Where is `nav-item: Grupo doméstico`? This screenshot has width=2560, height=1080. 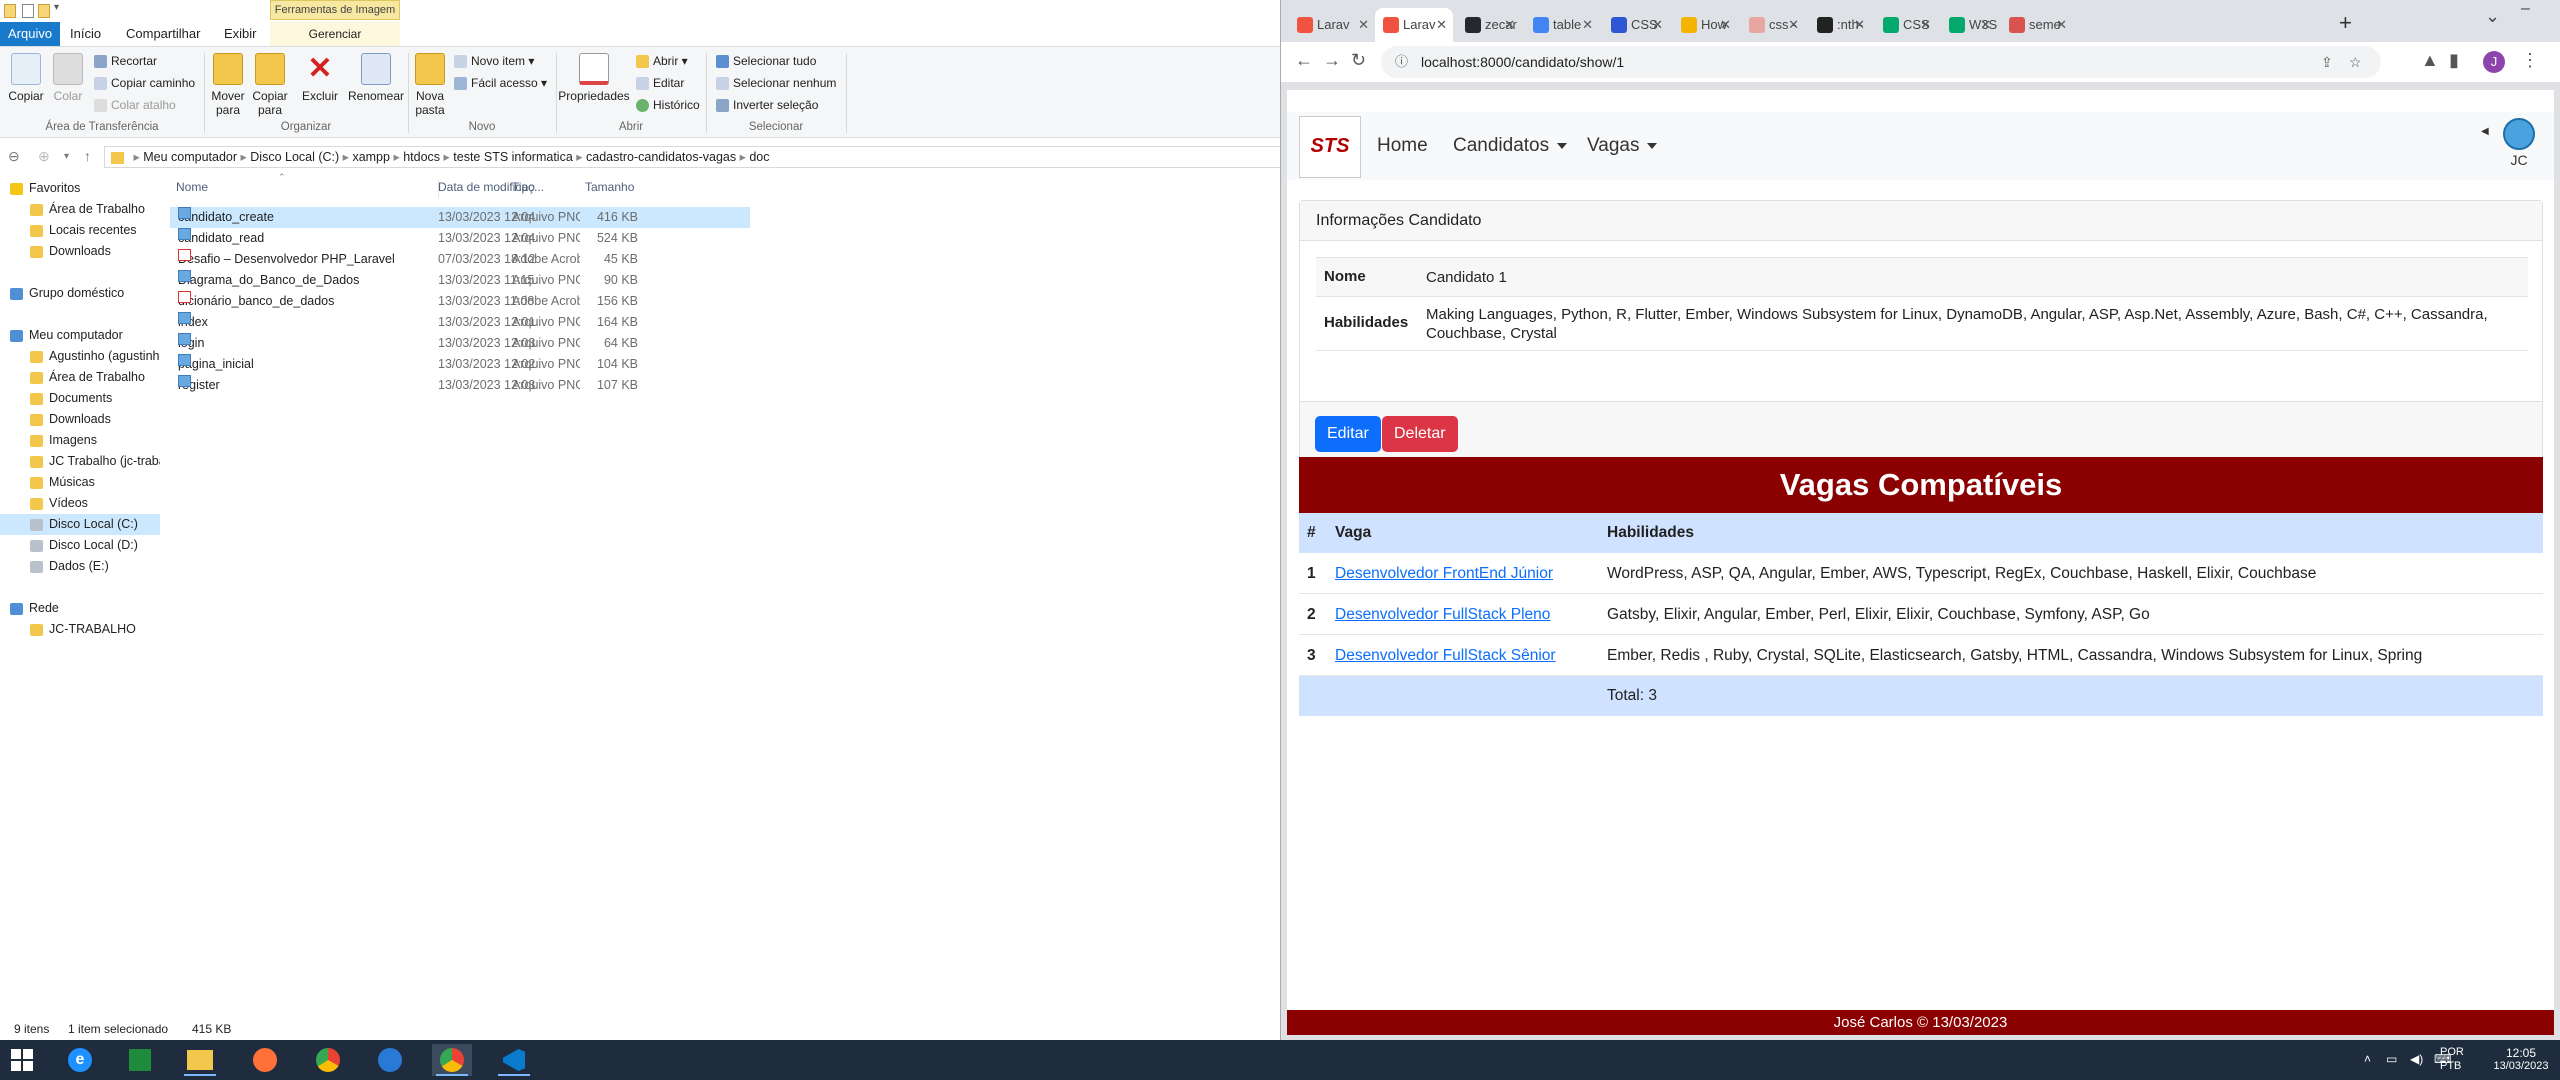 nav-item: Grupo doméstico is located at coordinates (80, 293).